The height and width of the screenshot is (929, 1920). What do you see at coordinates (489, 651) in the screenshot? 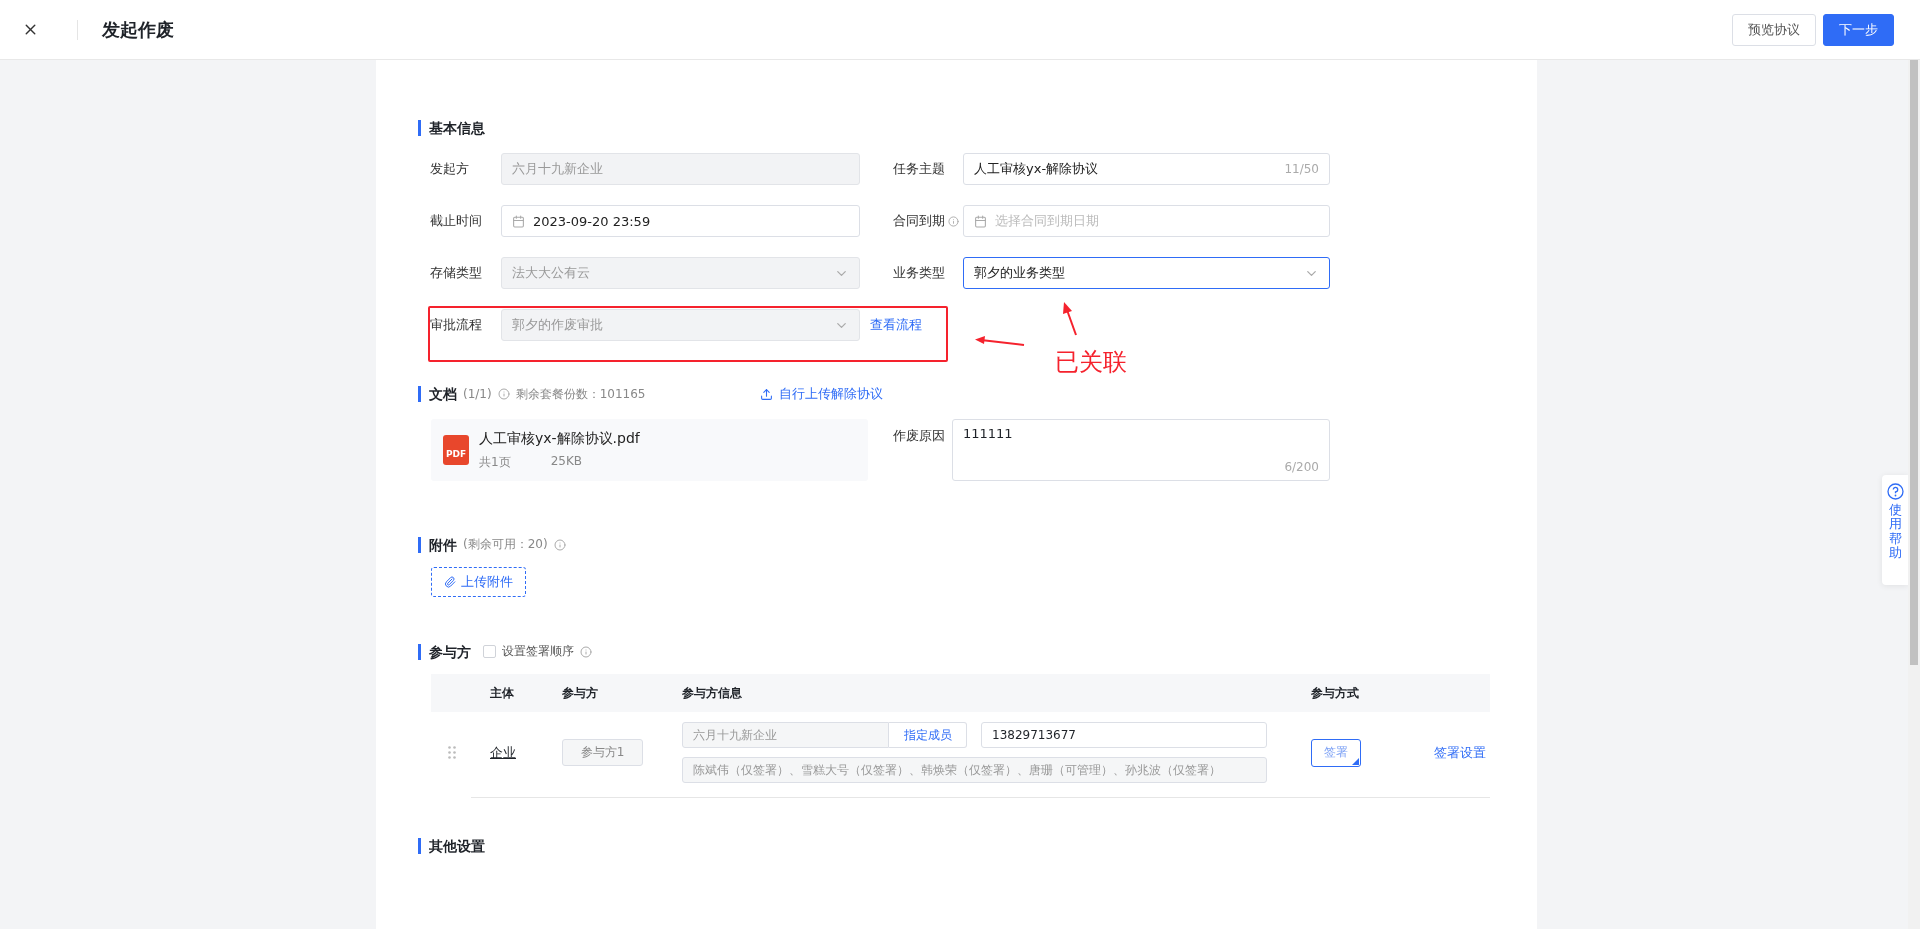
I see `checkbox` at bounding box center [489, 651].